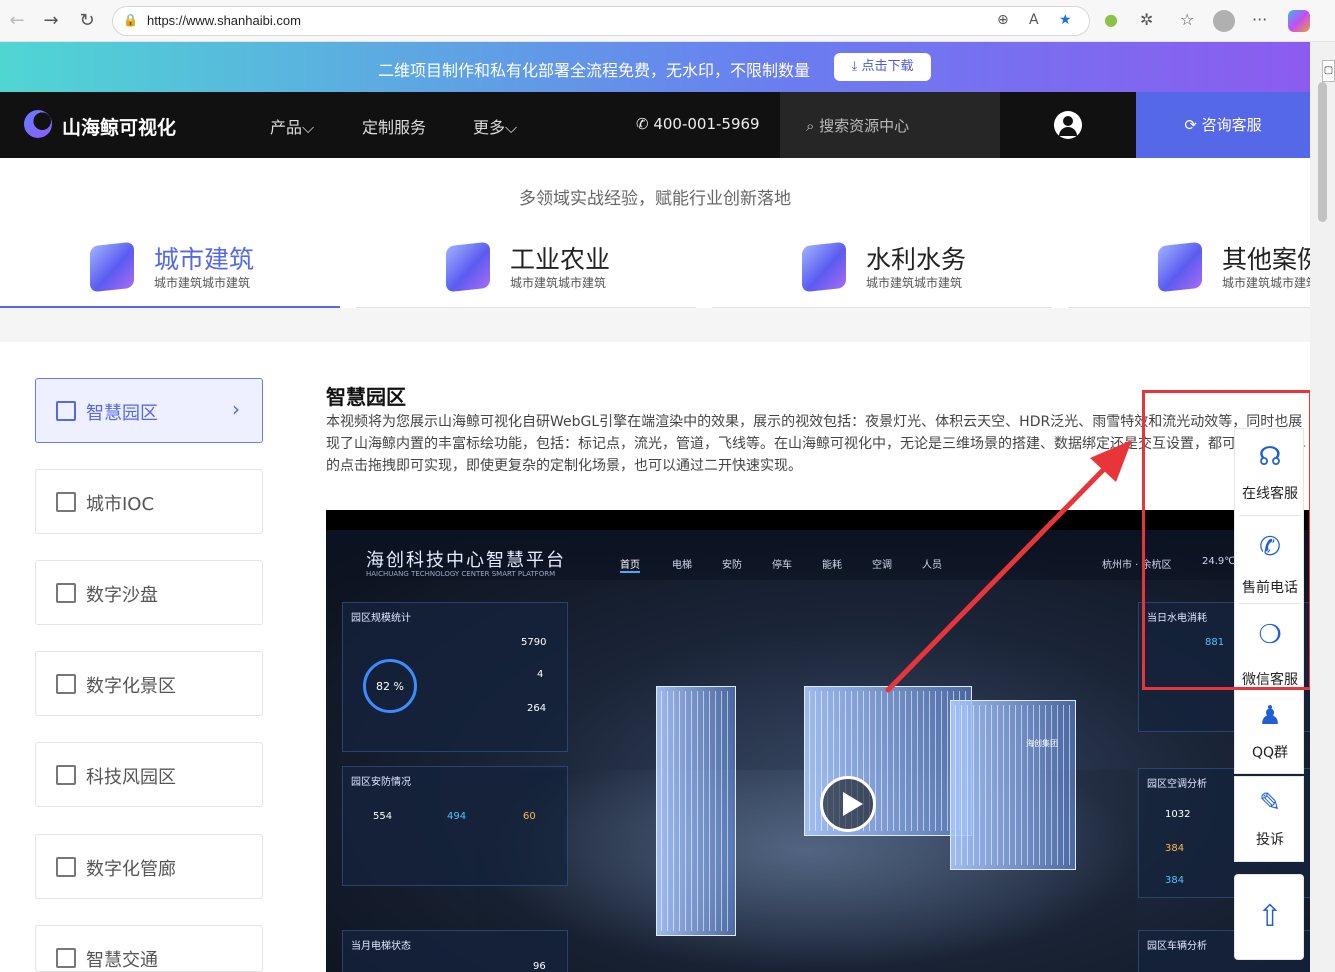  I want to click on video-nav-item: 能耗, so click(832, 565).